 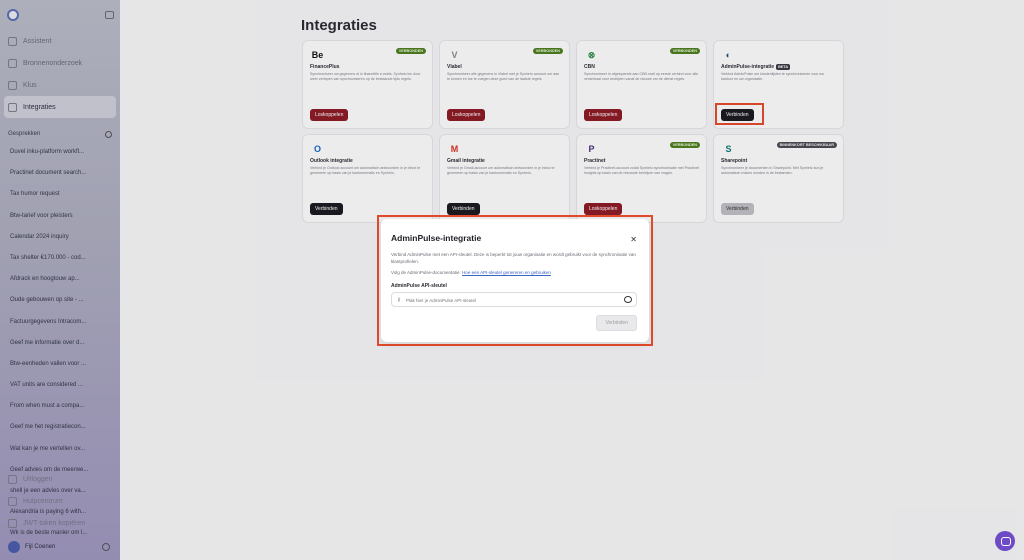 What do you see at coordinates (616, 323) in the screenshot?
I see `connect-button: Verbinden` at bounding box center [616, 323].